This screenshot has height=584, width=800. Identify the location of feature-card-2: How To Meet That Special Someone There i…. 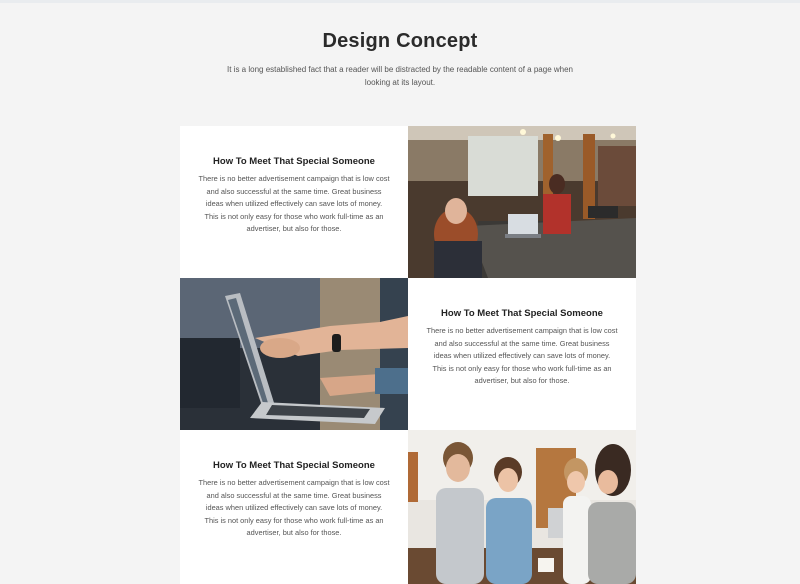
(522, 354).